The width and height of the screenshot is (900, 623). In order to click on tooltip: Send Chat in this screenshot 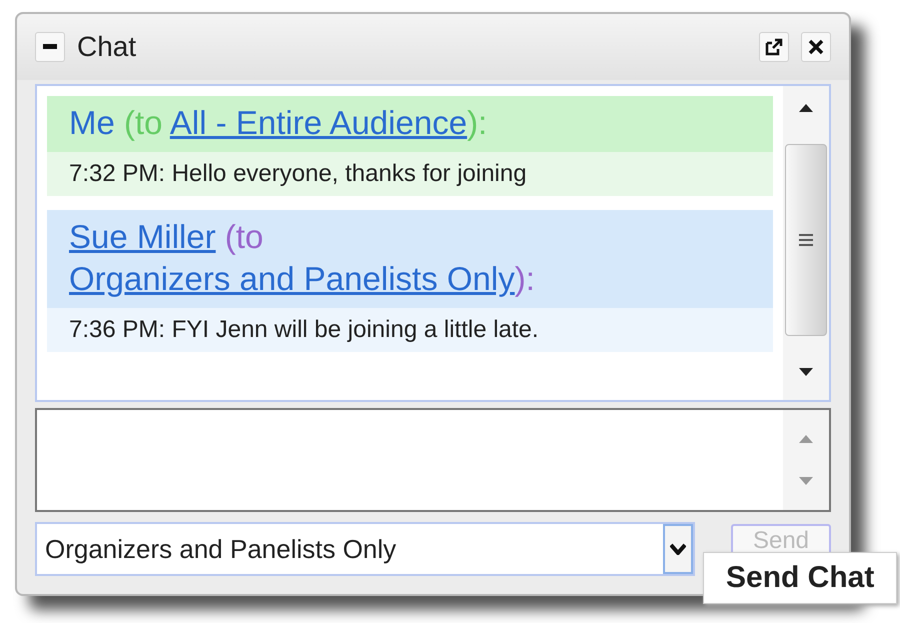, I will do `click(800, 578)`.